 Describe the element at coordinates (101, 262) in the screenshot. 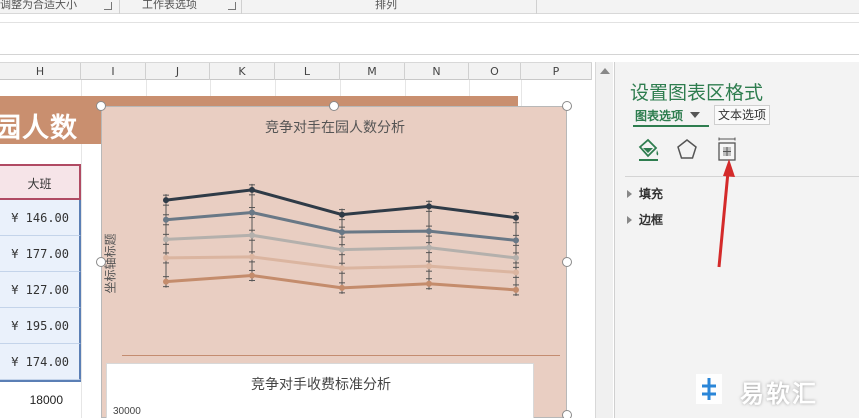

I see `resize-handle-left` at that location.